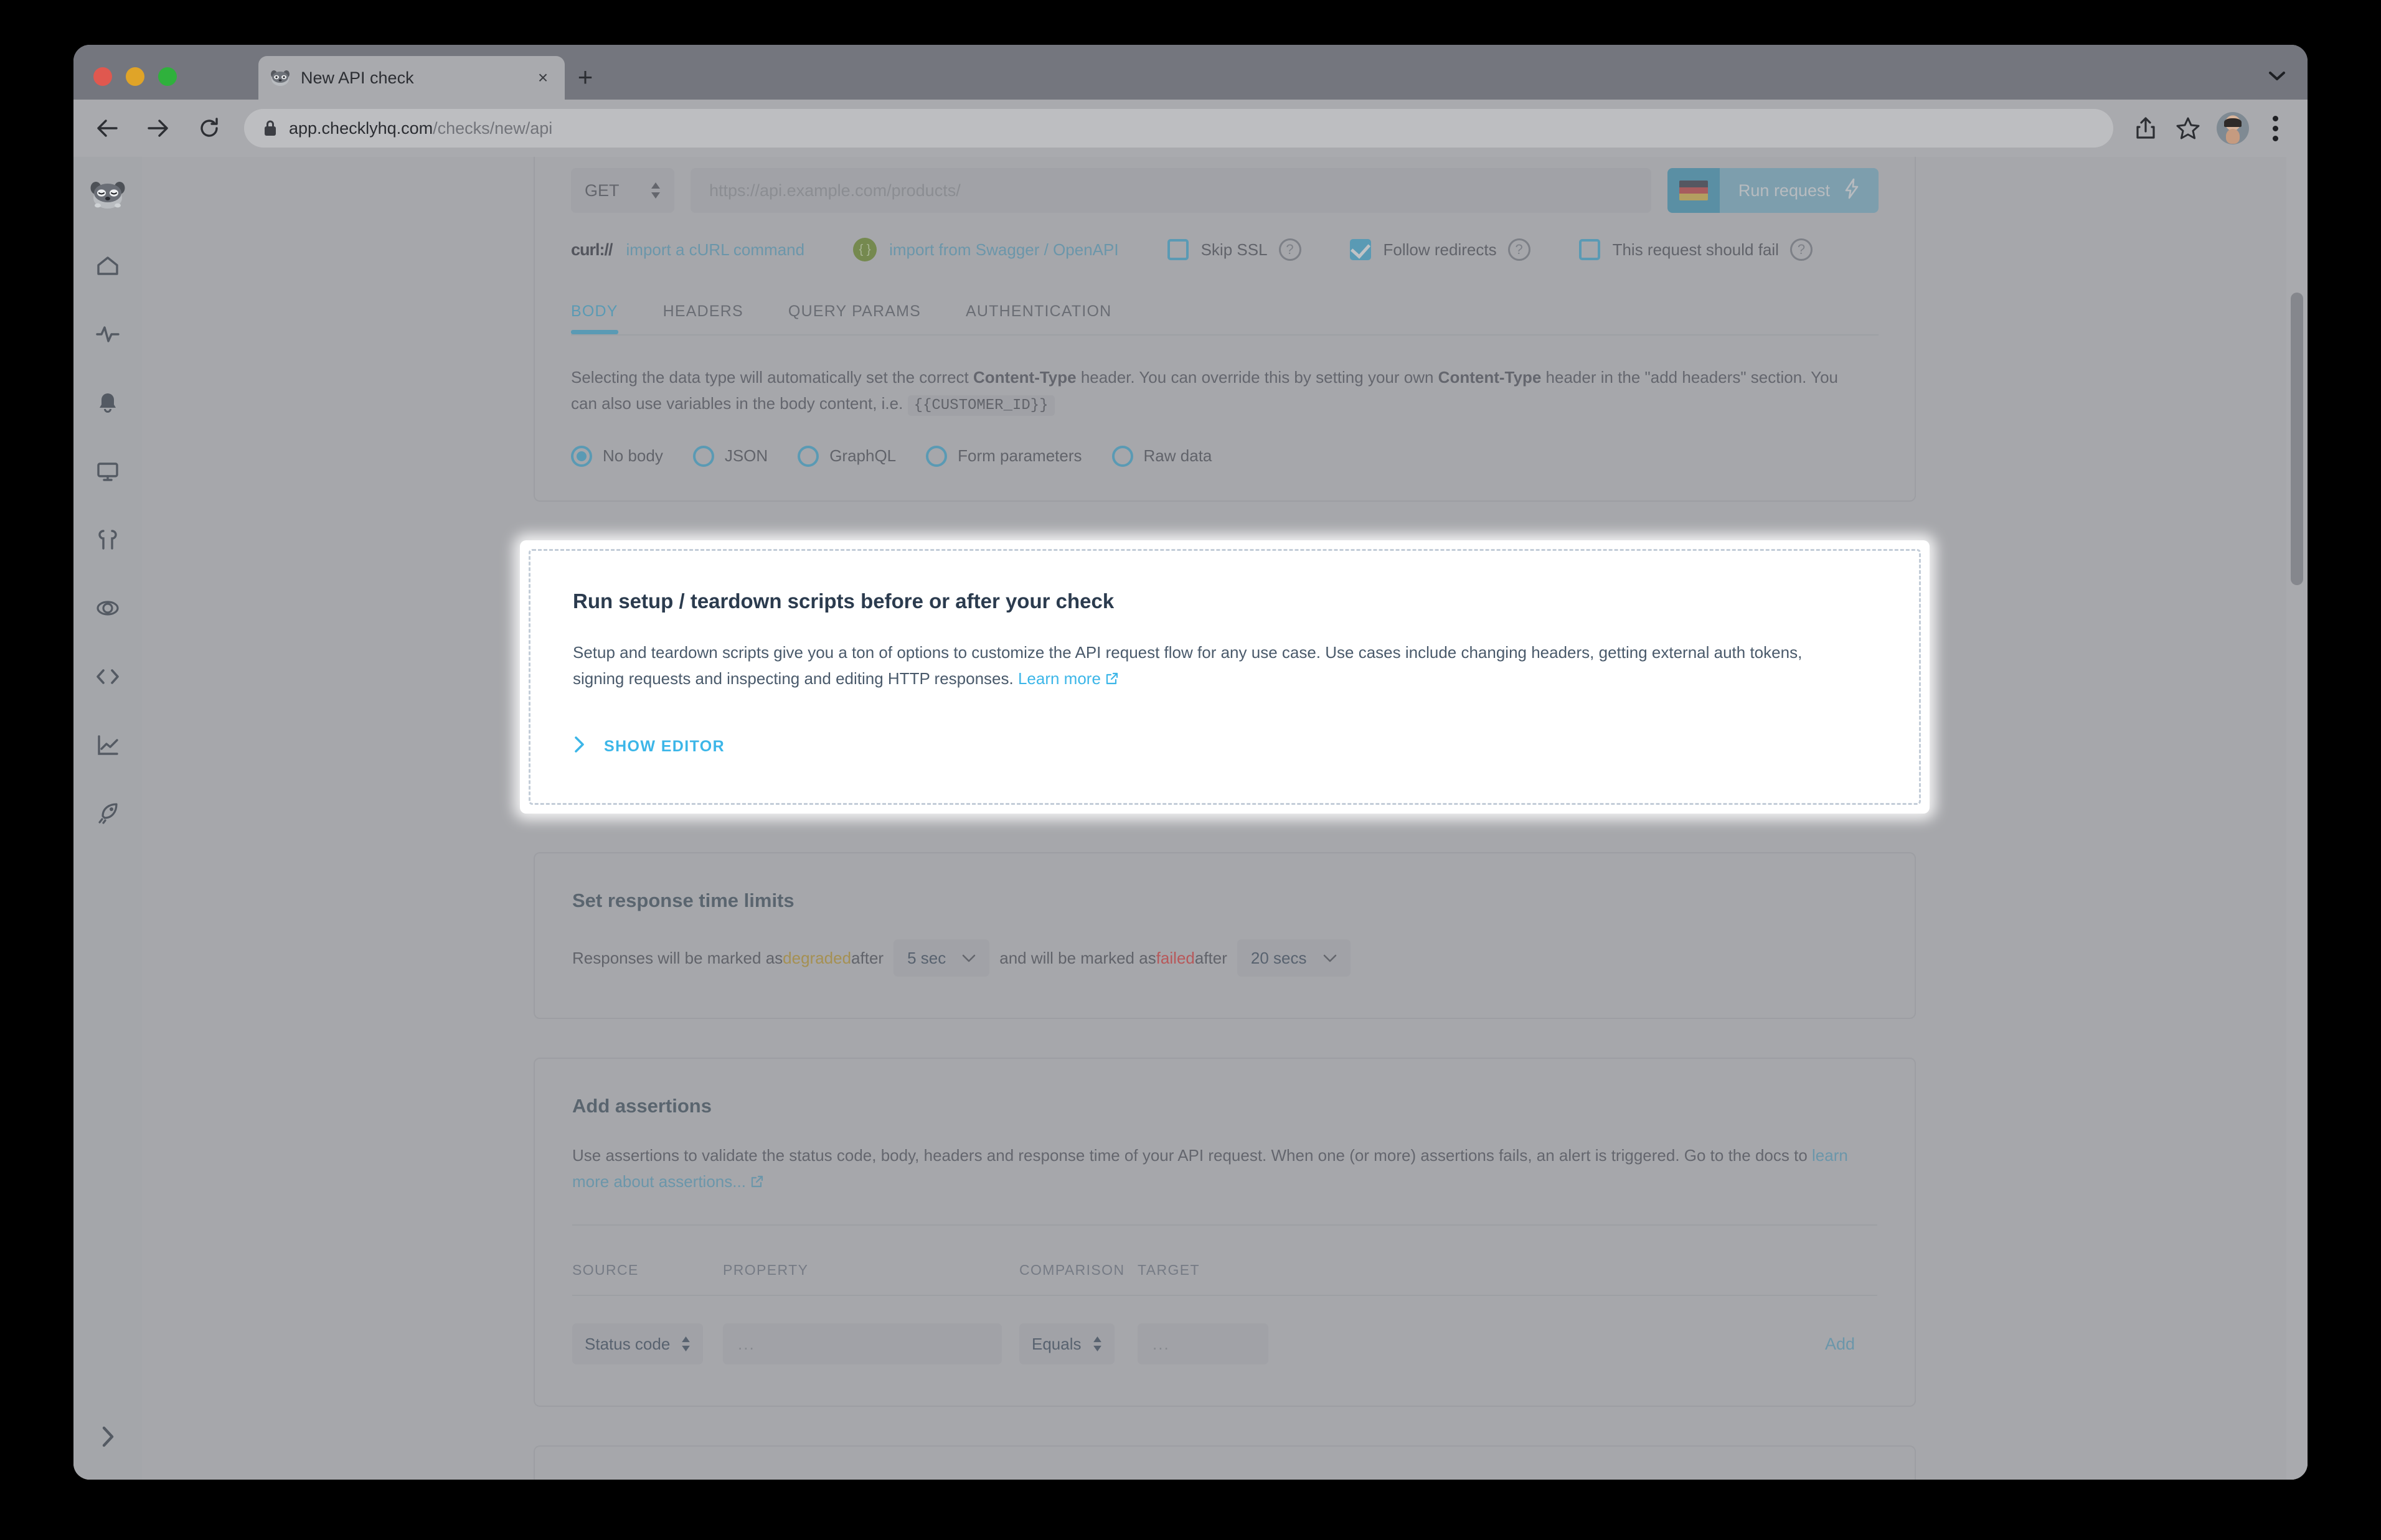  What do you see at coordinates (1225, 746) in the screenshot?
I see `show-editor-button: SHOW EDITOR` at bounding box center [1225, 746].